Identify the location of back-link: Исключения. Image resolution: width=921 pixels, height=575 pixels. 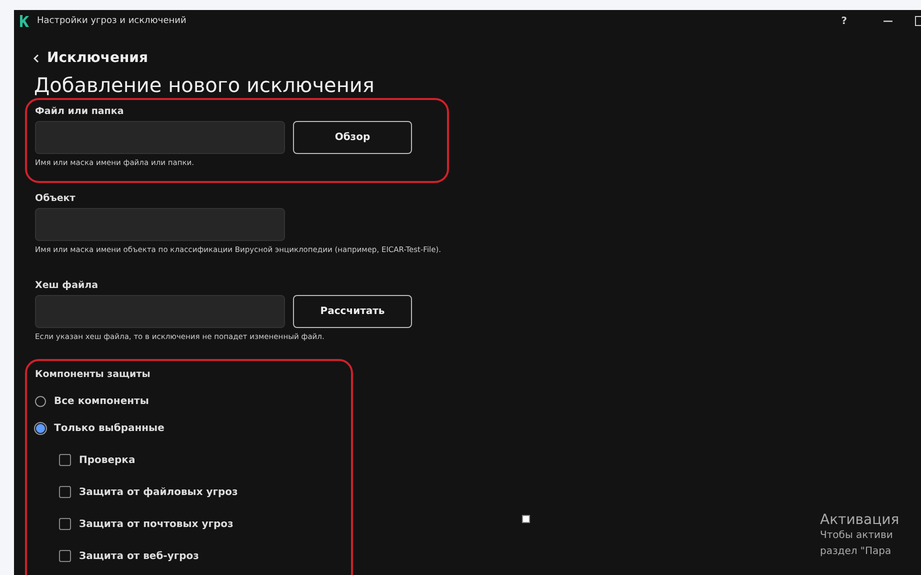
(86, 52).